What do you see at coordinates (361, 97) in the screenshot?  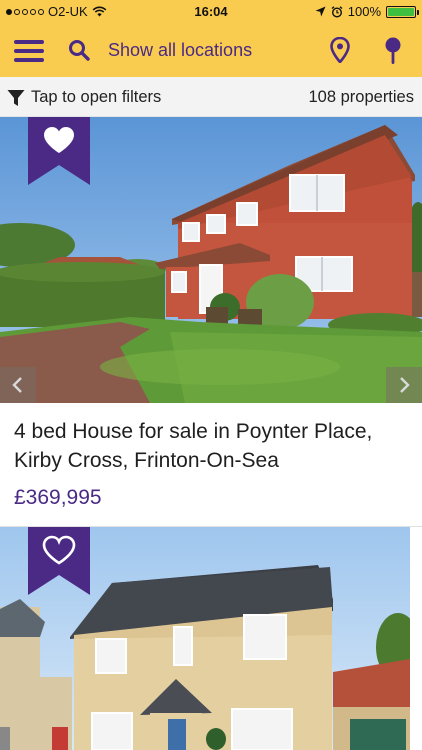 I see `property-count: 108 properties` at bounding box center [361, 97].